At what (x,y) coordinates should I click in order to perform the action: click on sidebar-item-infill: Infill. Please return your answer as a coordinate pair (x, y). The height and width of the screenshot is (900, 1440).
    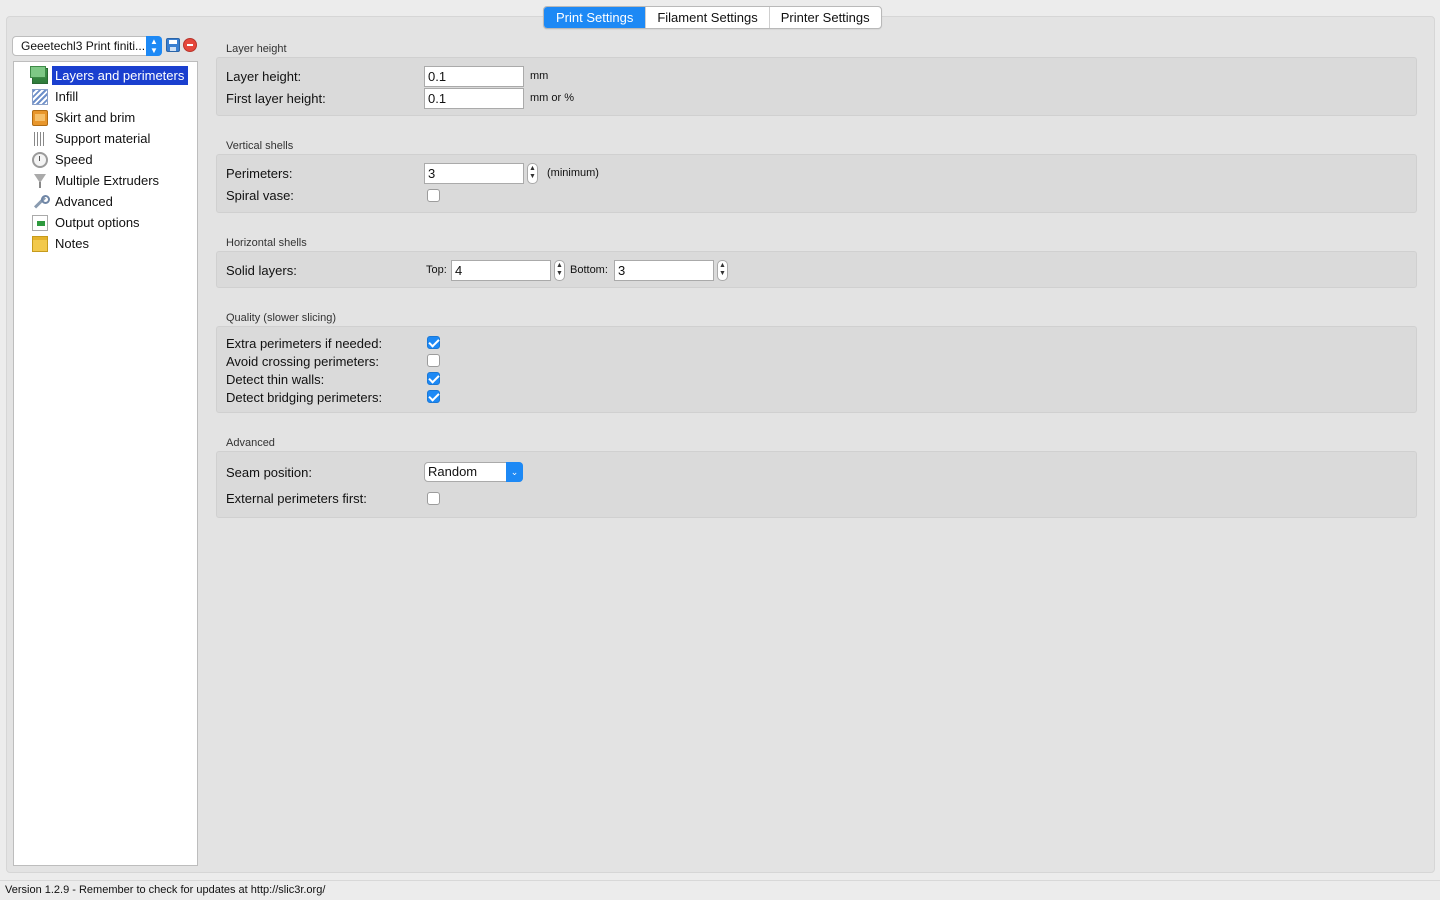
    Looking at the image, I should click on (56, 96).